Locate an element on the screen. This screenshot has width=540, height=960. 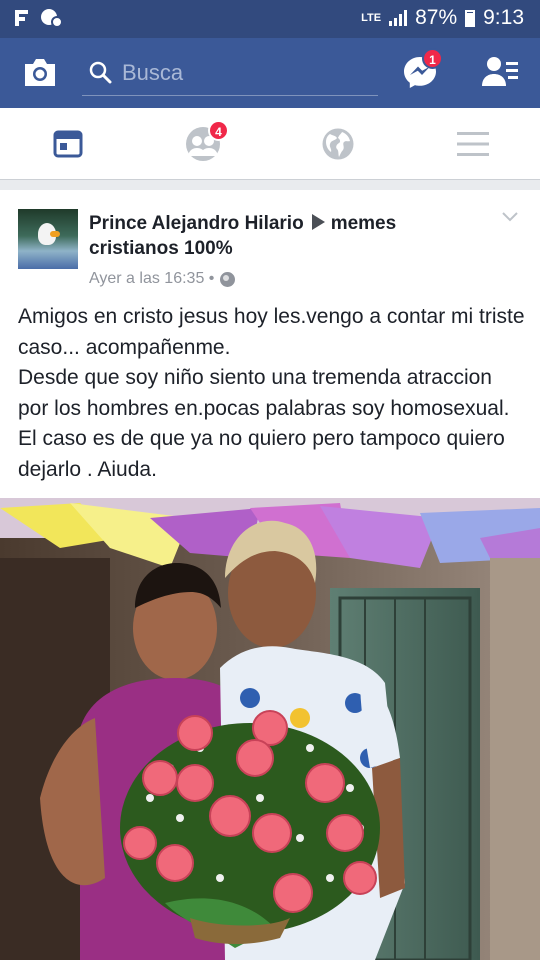
network-type: LTE is located at coordinates (371, 17).